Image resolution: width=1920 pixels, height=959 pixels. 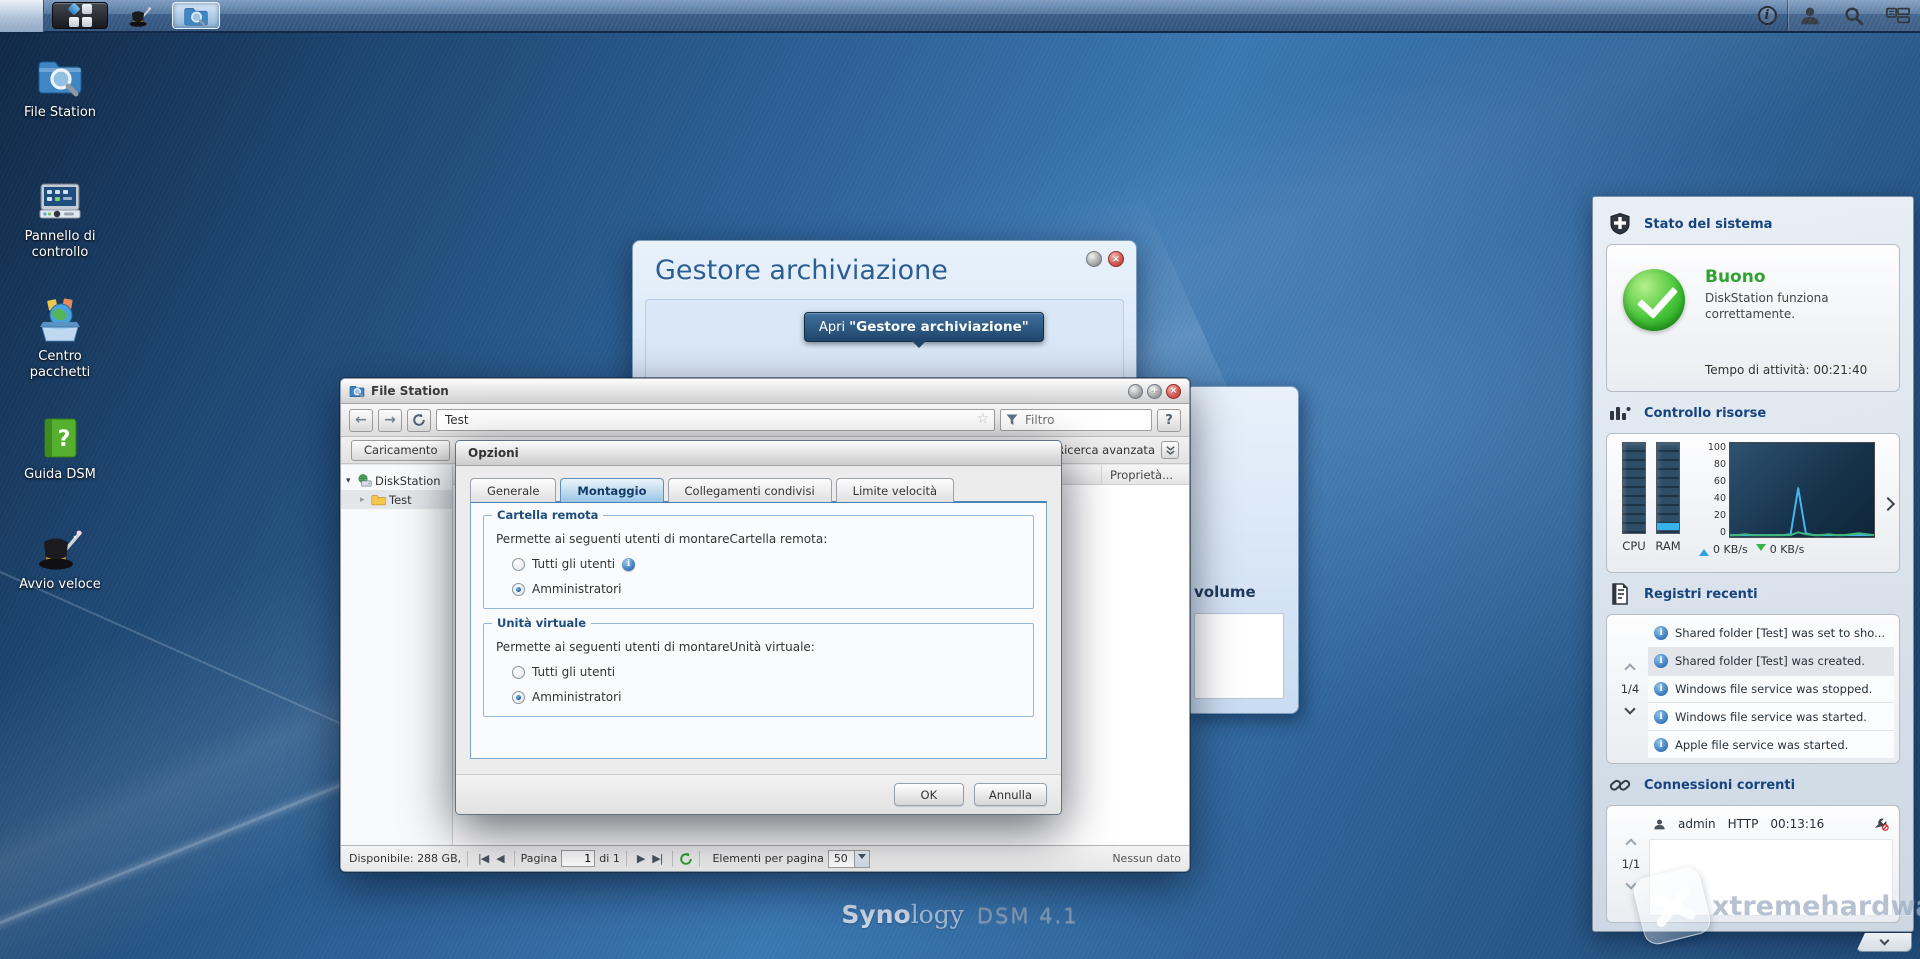 What do you see at coordinates (1716, 490) in the screenshot?
I see `network-chart-y-axis: 100 80 60 40 20 0` at bounding box center [1716, 490].